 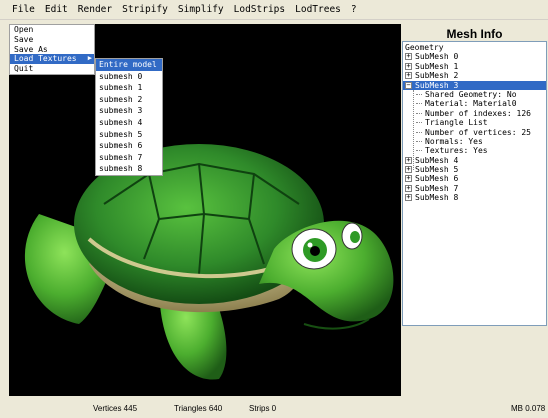 What do you see at coordinates (23, 10) in the screenshot?
I see `menu-file: File` at bounding box center [23, 10].